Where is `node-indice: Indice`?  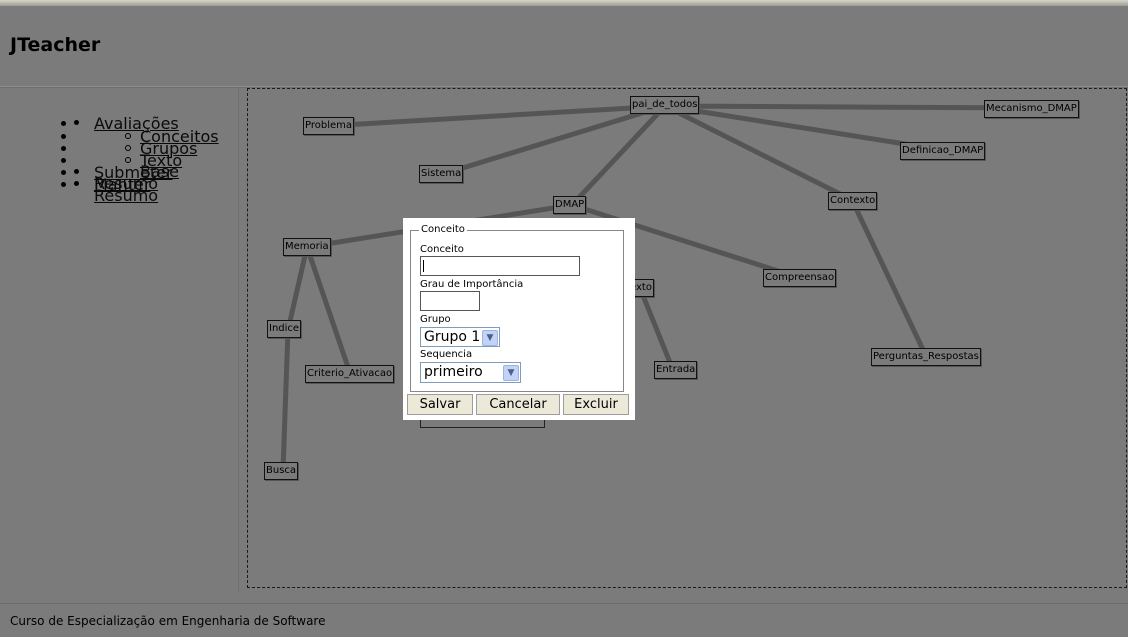 node-indice: Indice is located at coordinates (284, 329).